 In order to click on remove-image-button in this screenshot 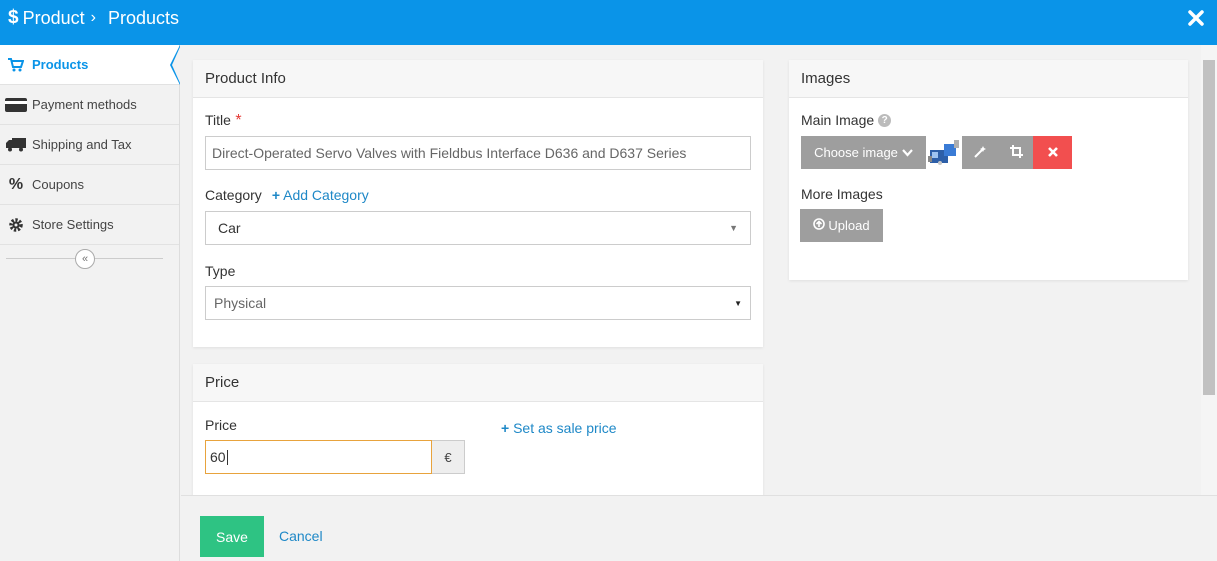, I will do `click(1052, 152)`.